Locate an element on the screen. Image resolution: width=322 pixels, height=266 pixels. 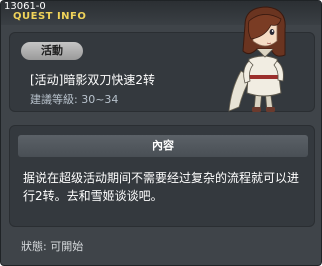
quest-status: 狀態: 可開始 is located at coordinates (52, 246).